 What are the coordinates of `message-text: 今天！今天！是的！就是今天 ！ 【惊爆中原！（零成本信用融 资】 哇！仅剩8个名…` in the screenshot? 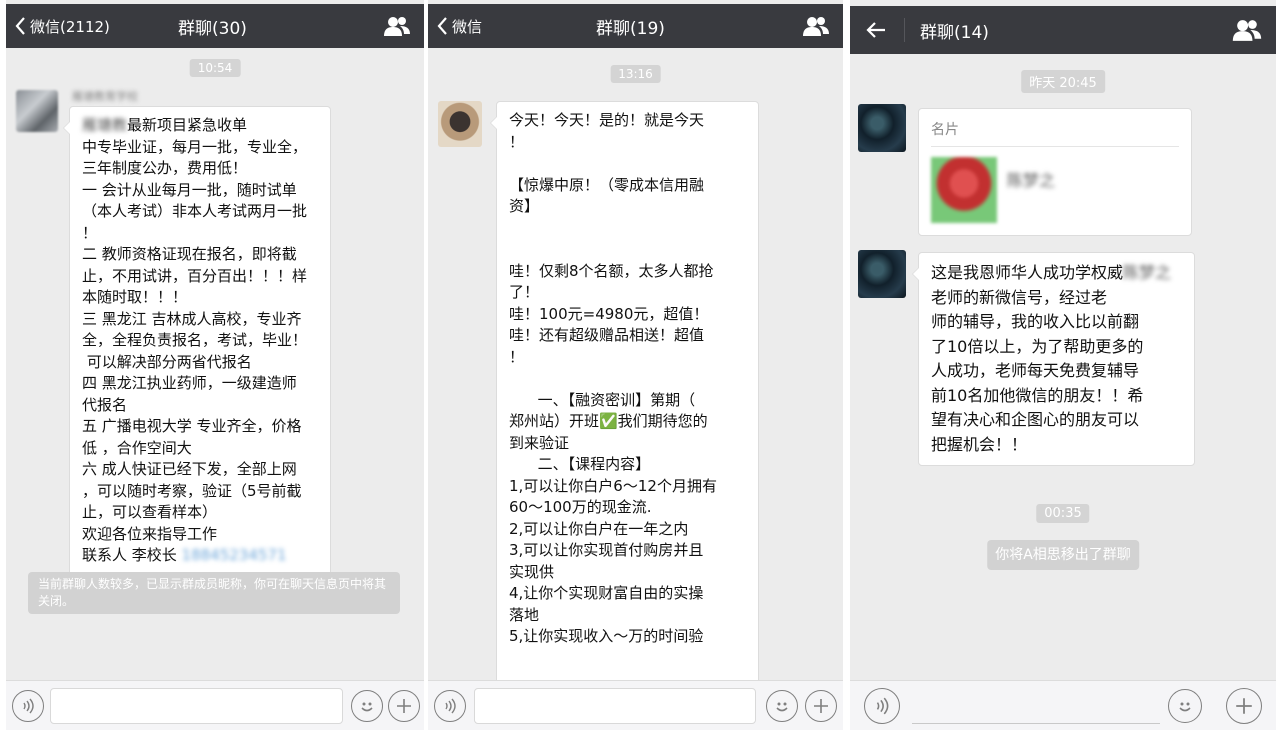 It's located at (613, 378).